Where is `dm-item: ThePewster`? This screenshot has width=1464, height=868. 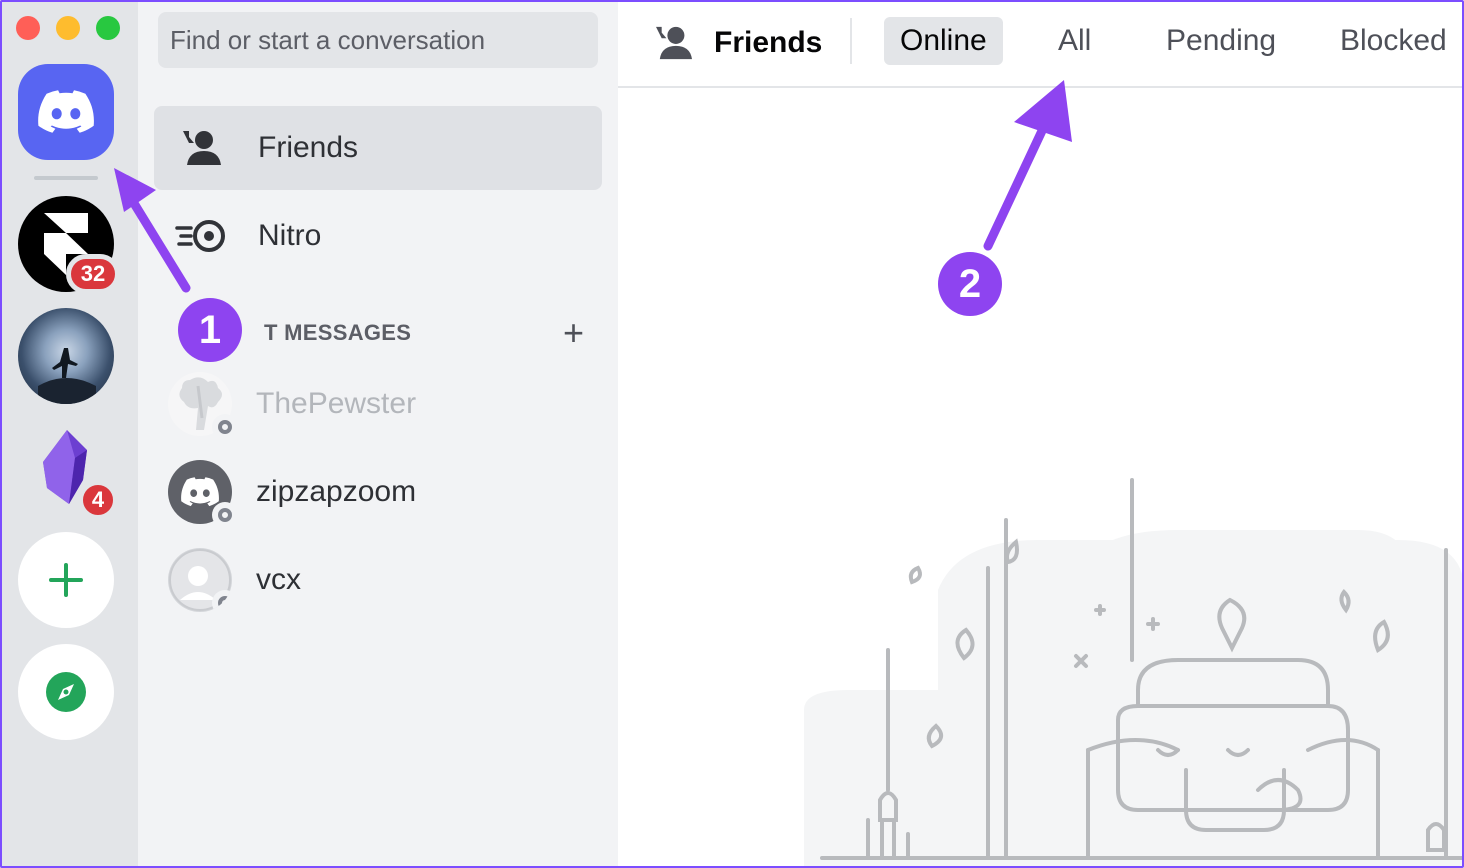 dm-item: ThePewster is located at coordinates (383, 404).